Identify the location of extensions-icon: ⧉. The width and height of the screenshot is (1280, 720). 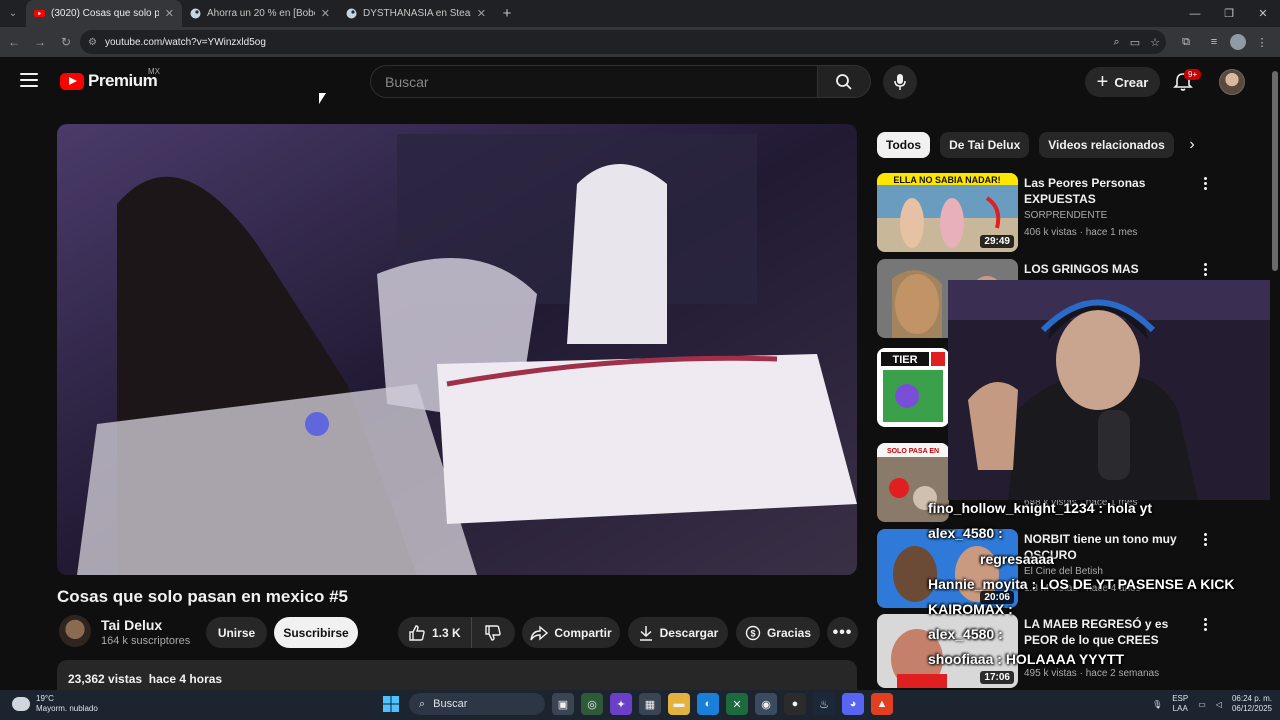
(1186, 42).